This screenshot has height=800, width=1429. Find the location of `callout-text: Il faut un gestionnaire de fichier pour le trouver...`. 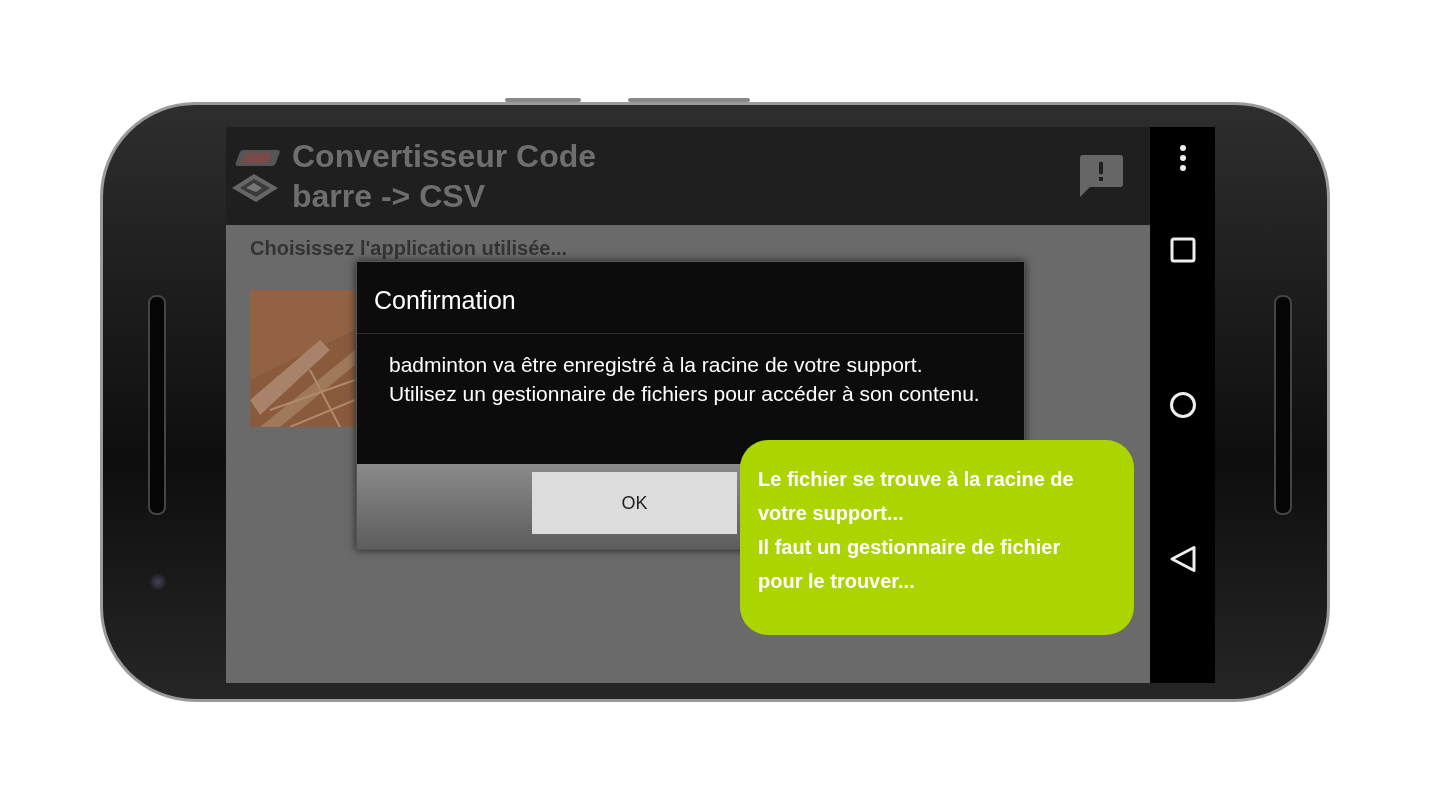

callout-text: Il faut un gestionnaire de fichier pour le trouver... is located at coordinates (910, 564).